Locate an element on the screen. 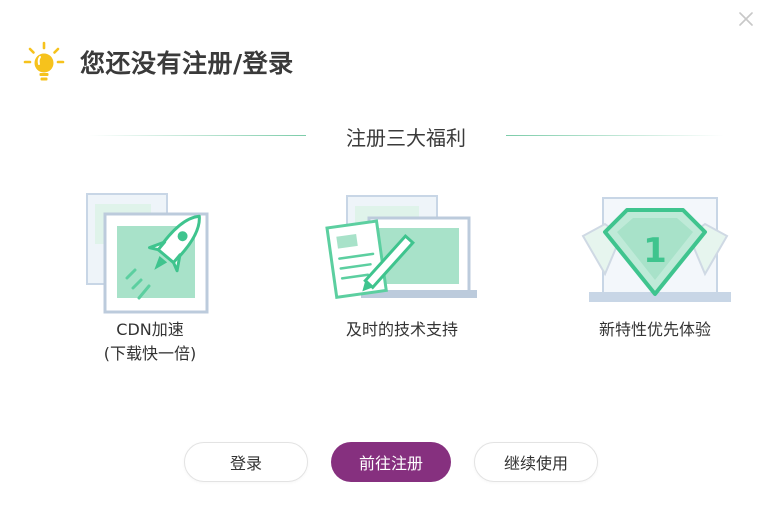 The height and width of the screenshot is (512, 771). benefit-early-access: 1 新特性优先体验 is located at coordinates (655, 265).